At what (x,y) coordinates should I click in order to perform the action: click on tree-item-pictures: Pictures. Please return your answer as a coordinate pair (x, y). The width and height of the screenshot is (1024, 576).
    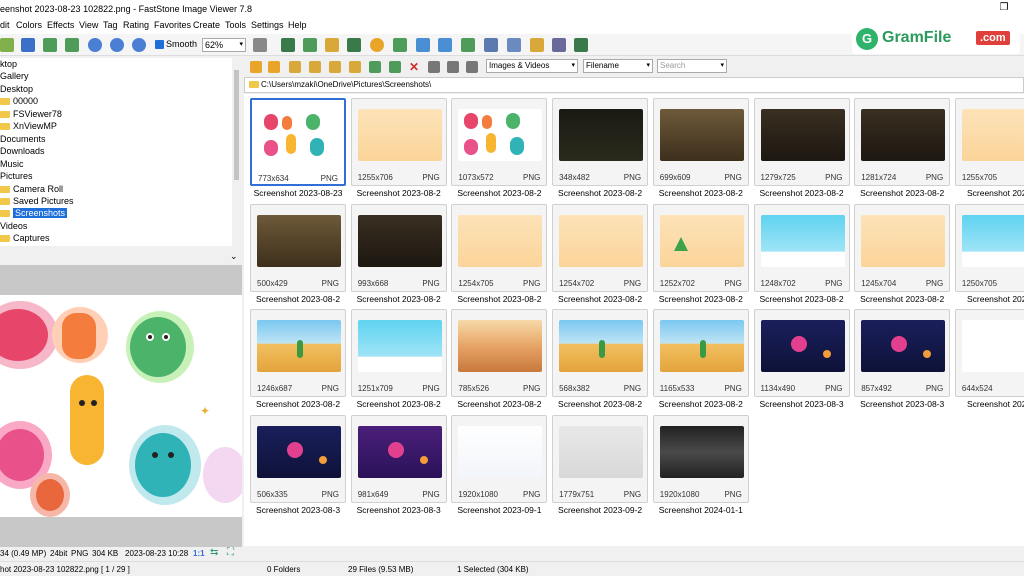
    Looking at the image, I should click on (16, 176).